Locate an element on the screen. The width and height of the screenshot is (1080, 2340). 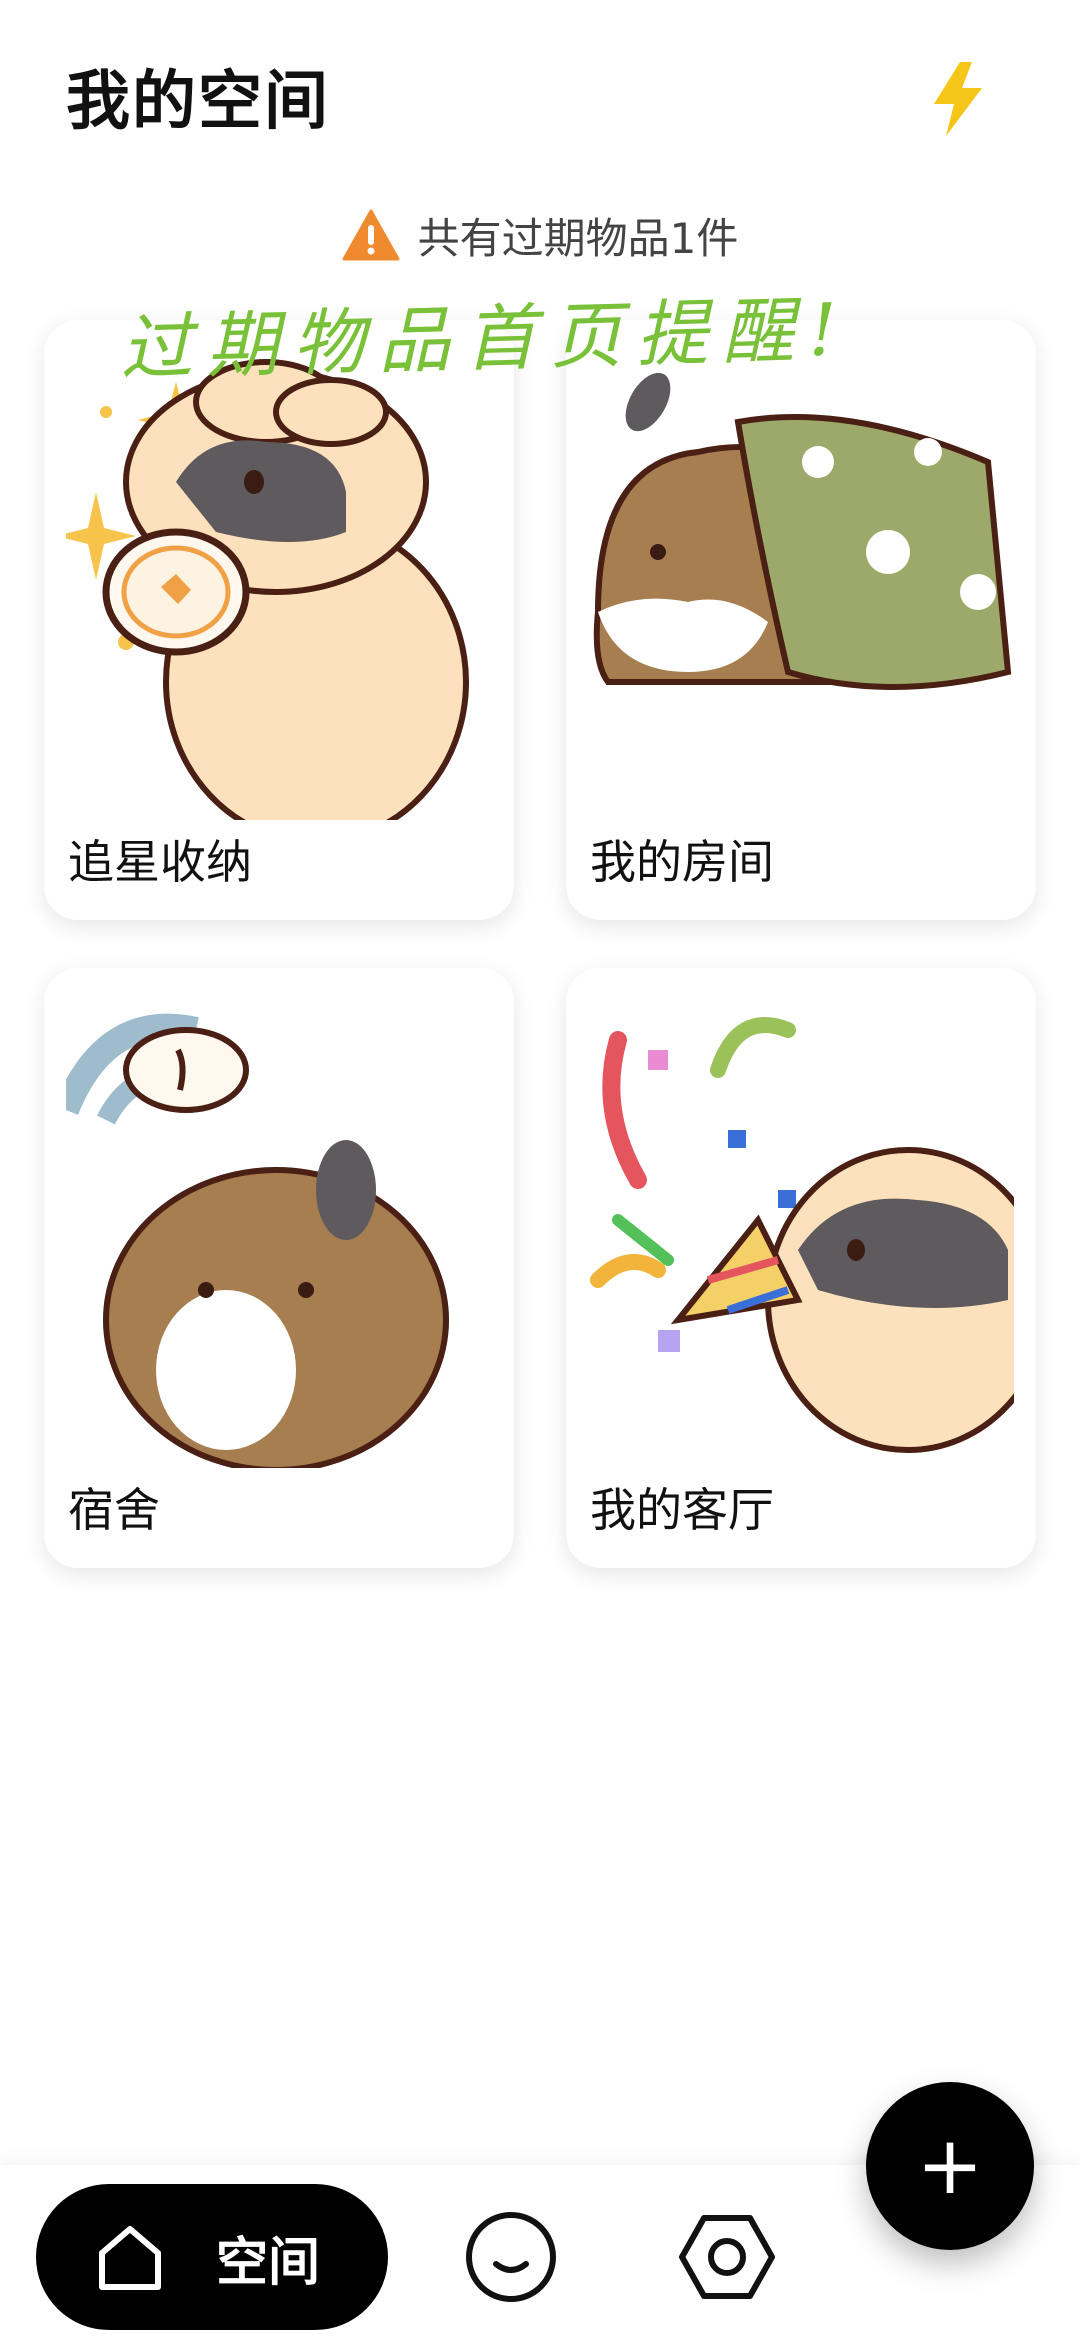
expired-items-text: 共有过期物品1件 is located at coordinates (578, 238).